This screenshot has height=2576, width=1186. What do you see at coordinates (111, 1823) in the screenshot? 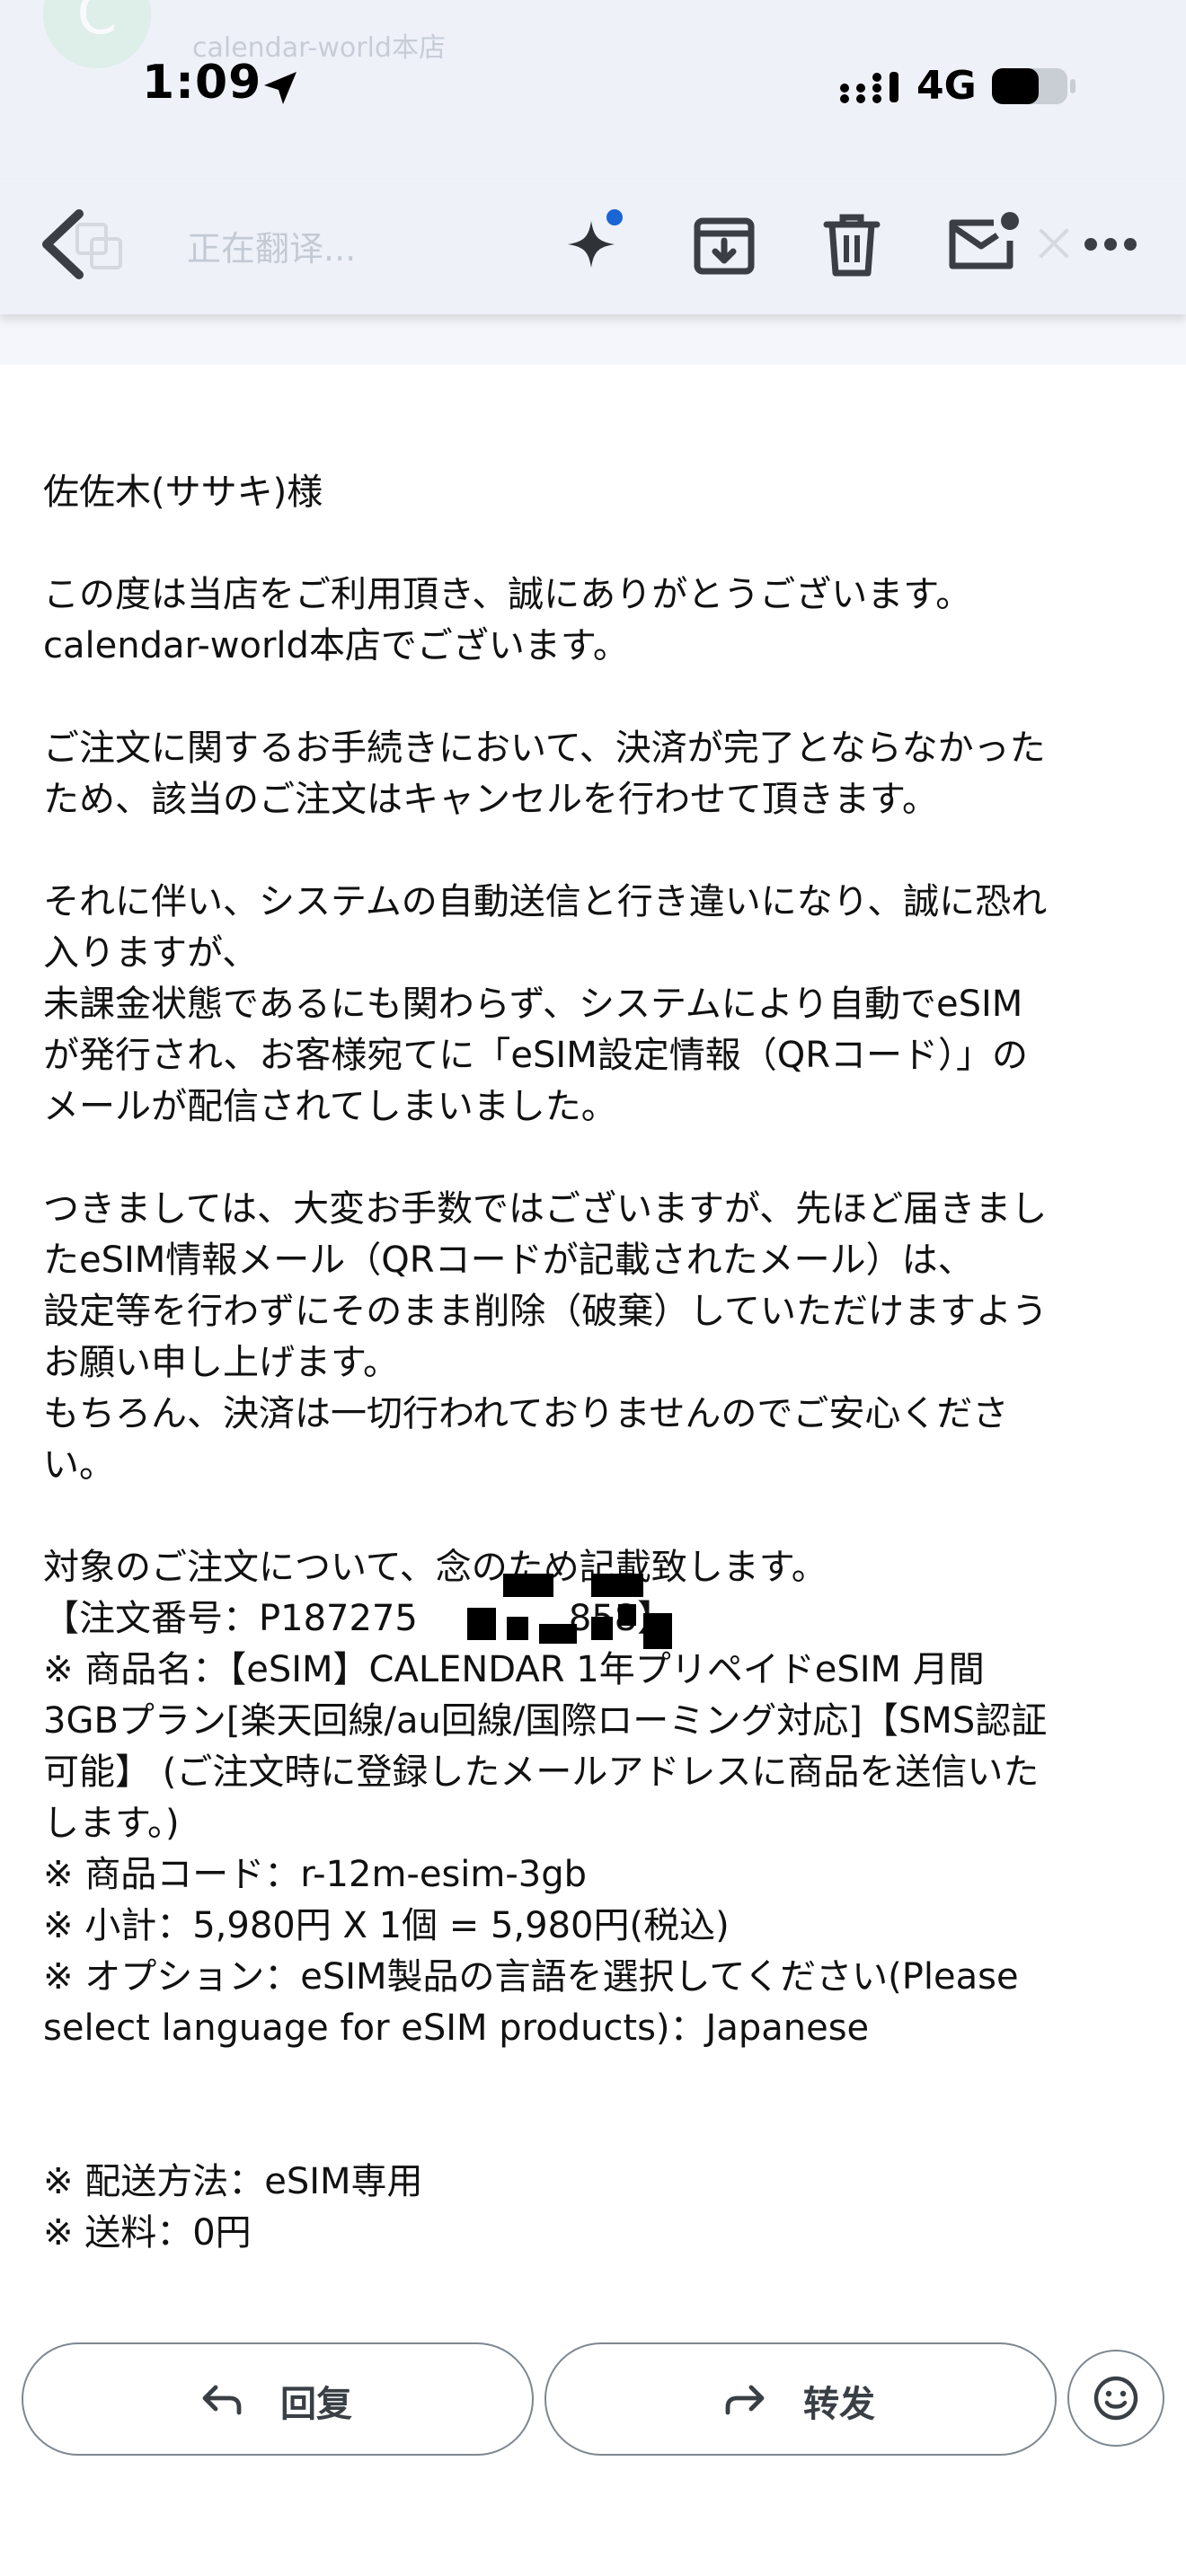
I see `email-line: します。)` at bounding box center [111, 1823].